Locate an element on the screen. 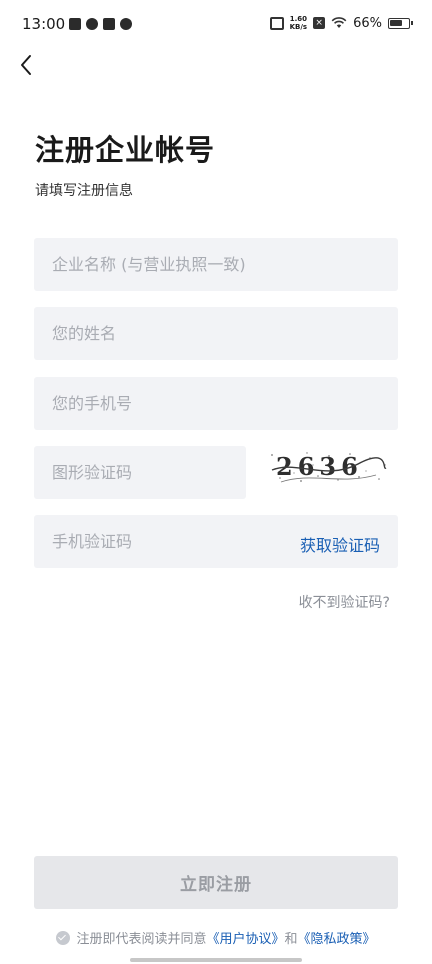 This screenshot has height=964, width=432. wifi-icon is located at coordinates (339, 22).